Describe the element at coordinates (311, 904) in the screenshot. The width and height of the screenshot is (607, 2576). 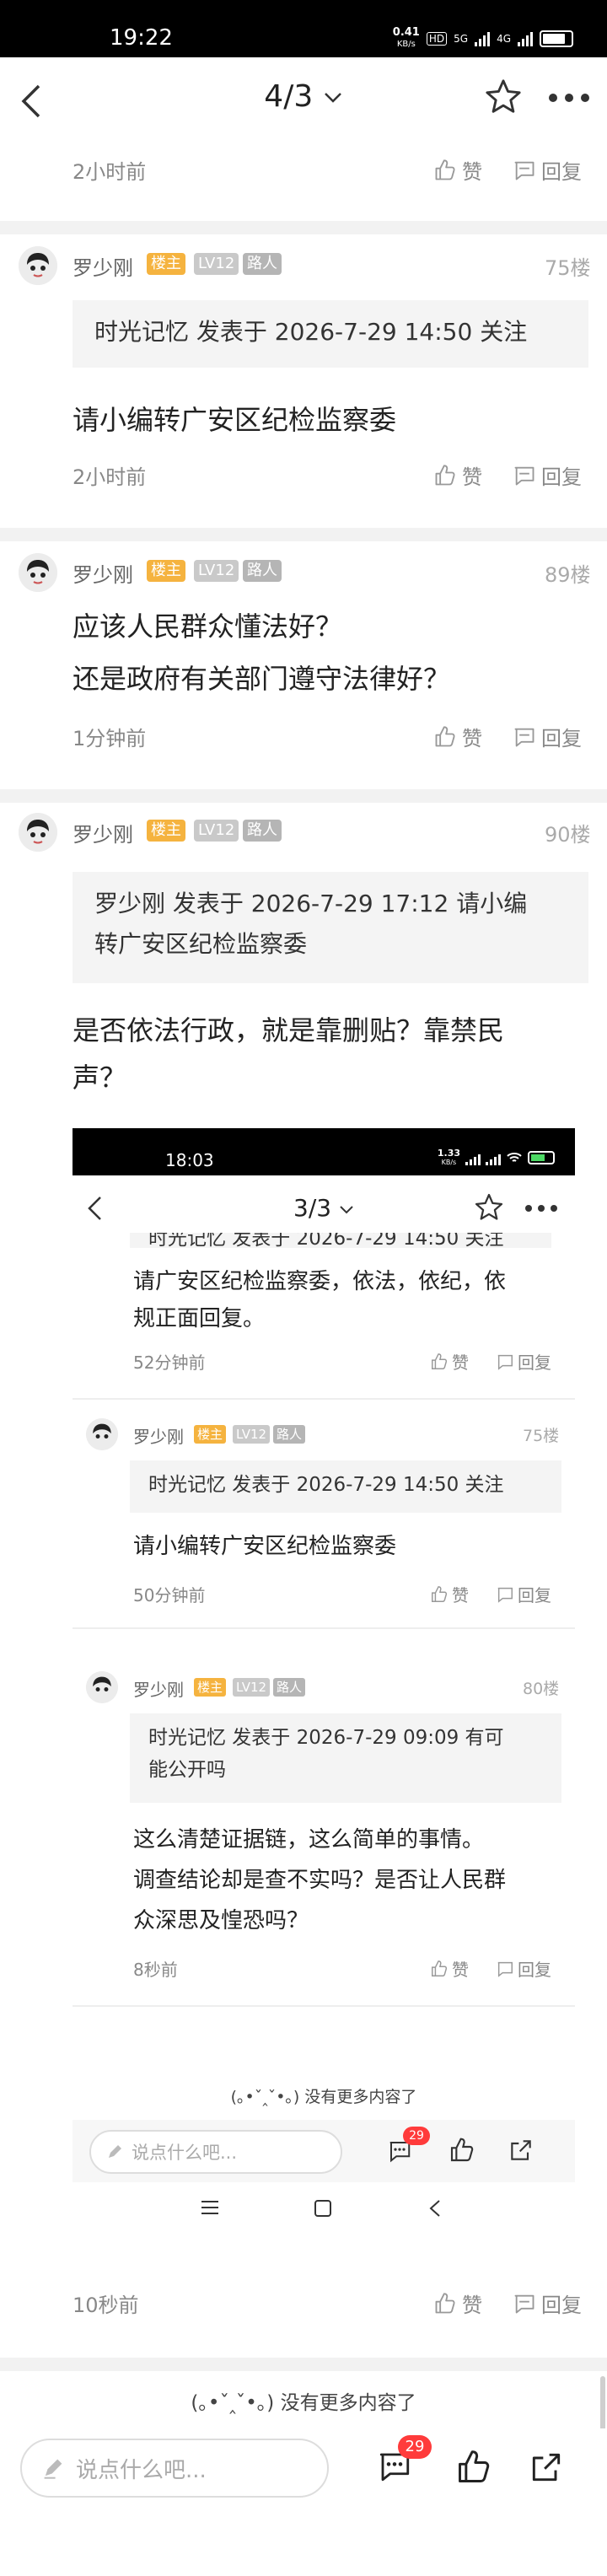
I see `quote-line: 罗少刚 发表于 2026-7-29 17:12 请小编` at that location.